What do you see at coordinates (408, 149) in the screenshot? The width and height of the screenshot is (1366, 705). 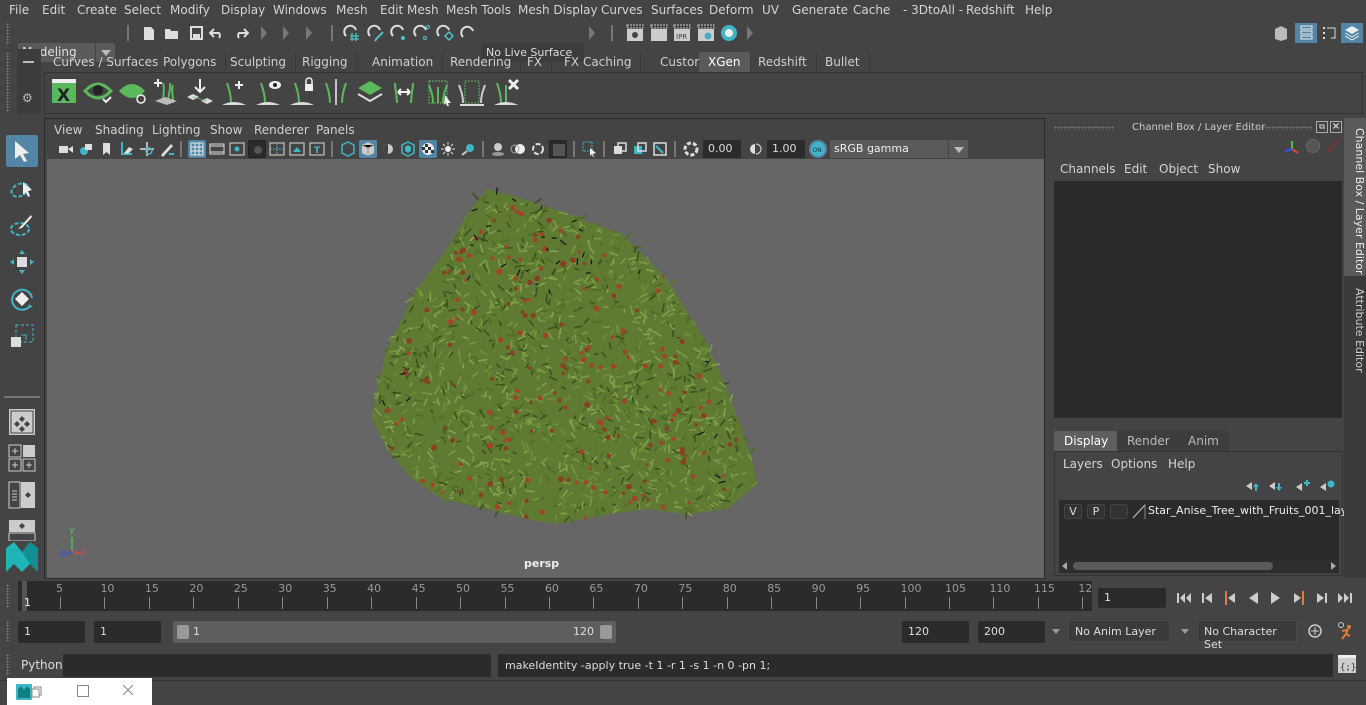 I see `wireframe-on-shaded-icon` at bounding box center [408, 149].